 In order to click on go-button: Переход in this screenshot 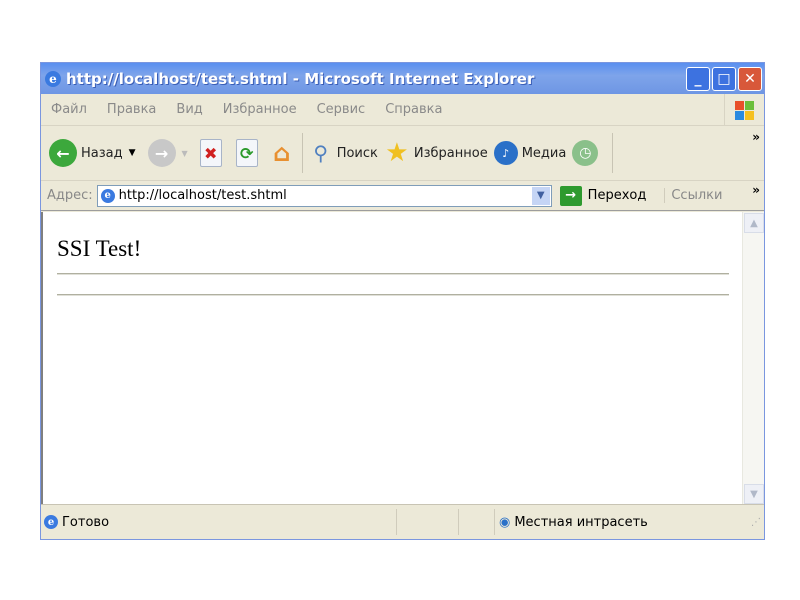, I will do `click(617, 195)`.